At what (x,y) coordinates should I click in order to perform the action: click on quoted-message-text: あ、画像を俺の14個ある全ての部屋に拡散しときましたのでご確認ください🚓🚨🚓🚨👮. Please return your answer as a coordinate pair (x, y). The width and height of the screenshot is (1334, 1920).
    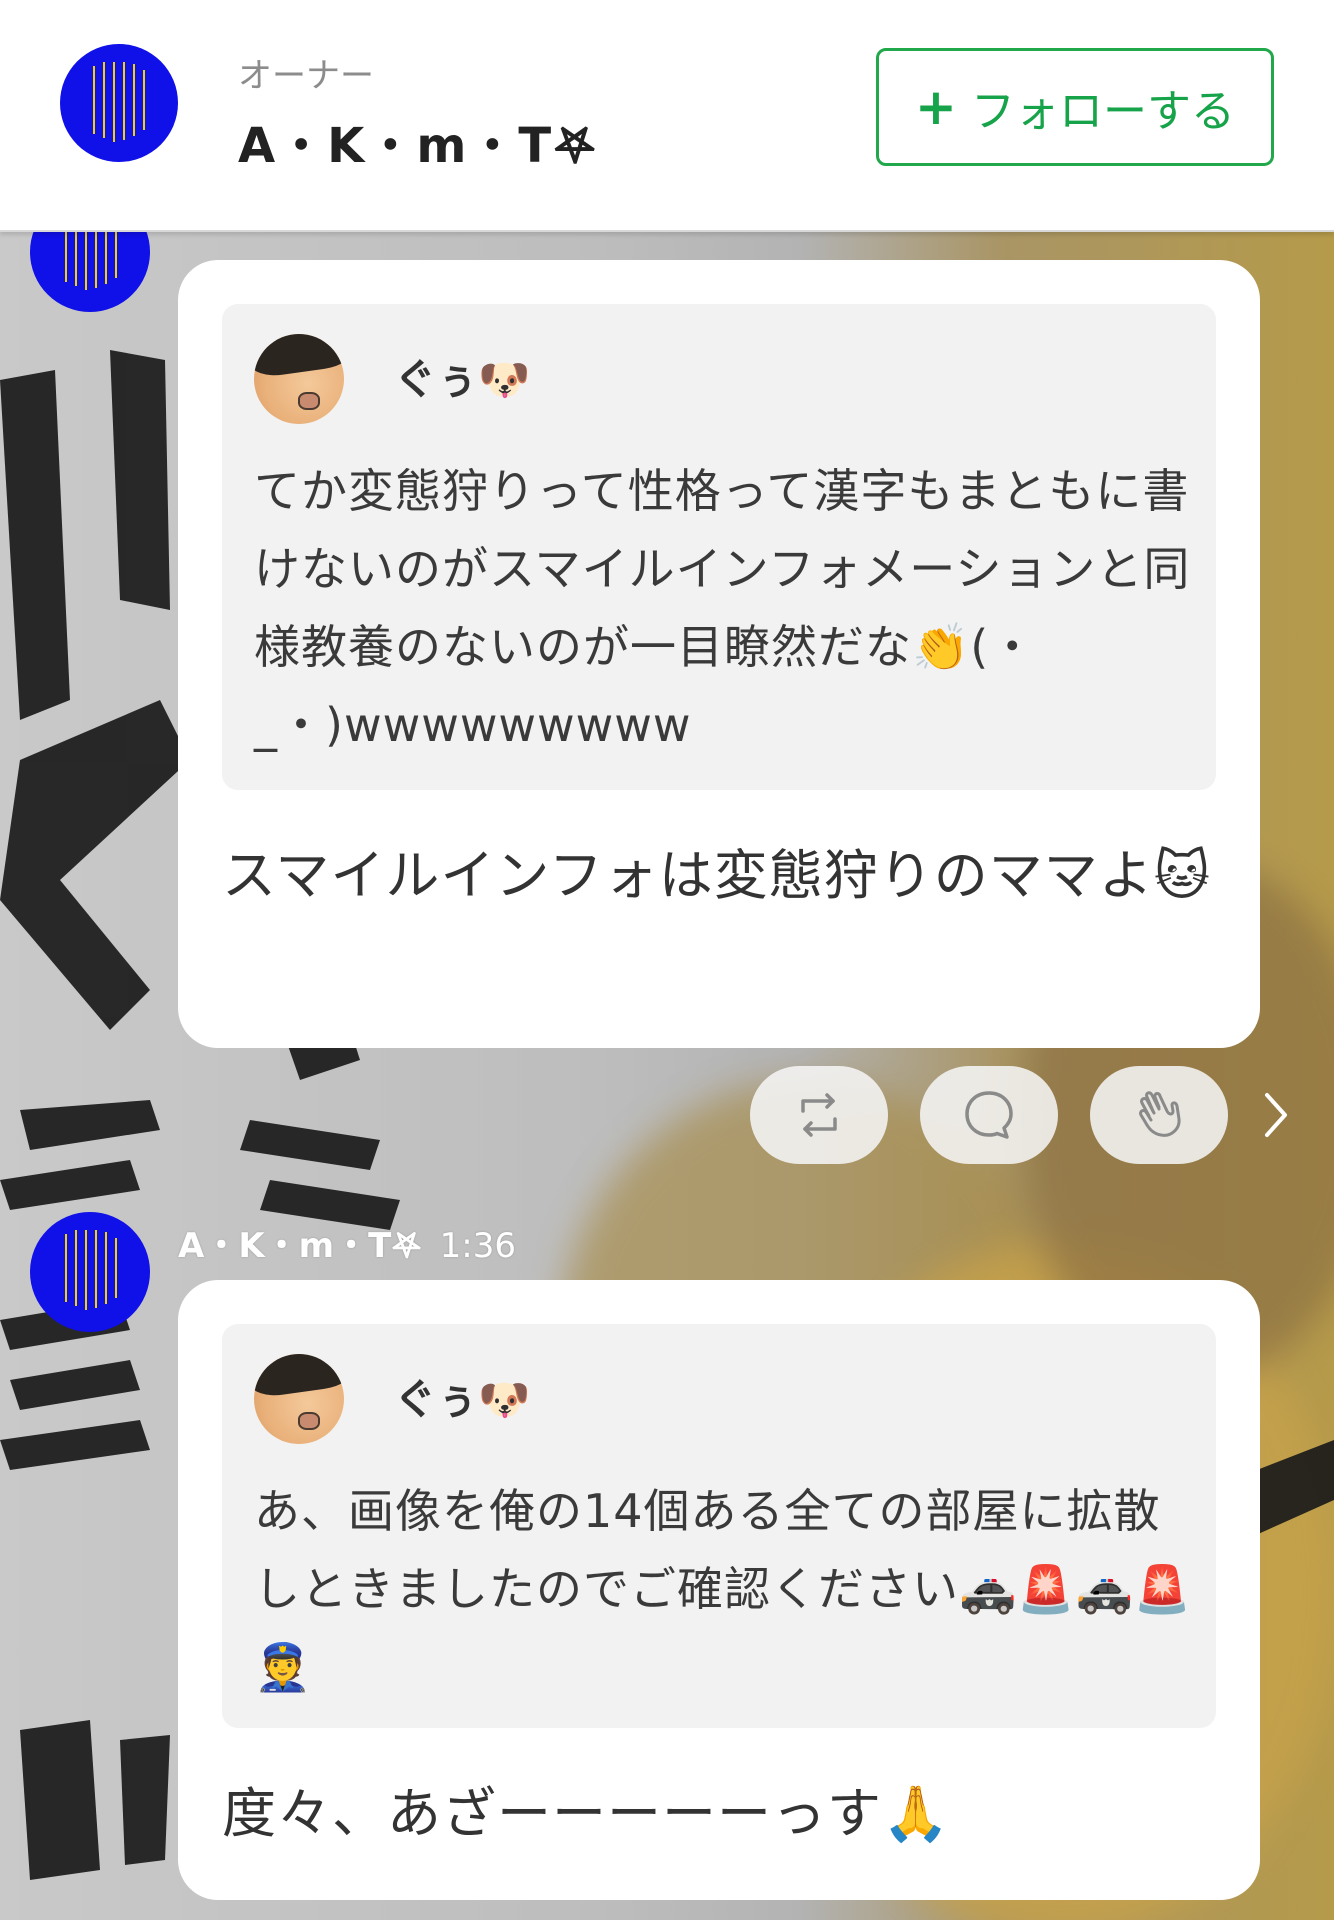
    Looking at the image, I should click on (723, 1589).